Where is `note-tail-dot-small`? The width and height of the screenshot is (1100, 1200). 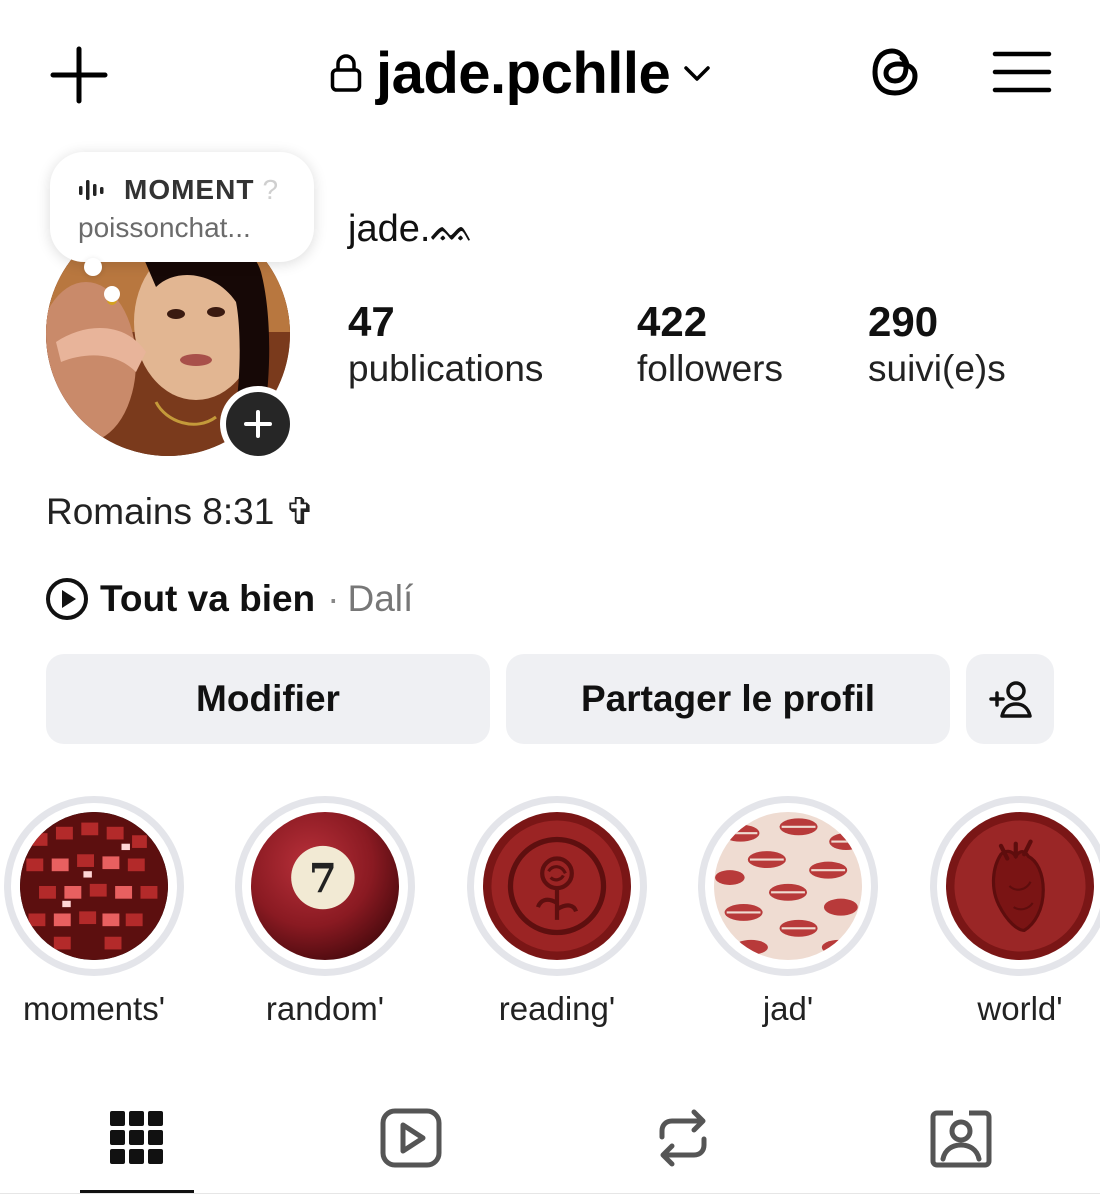
note-tail-dot-small is located at coordinates (112, 294).